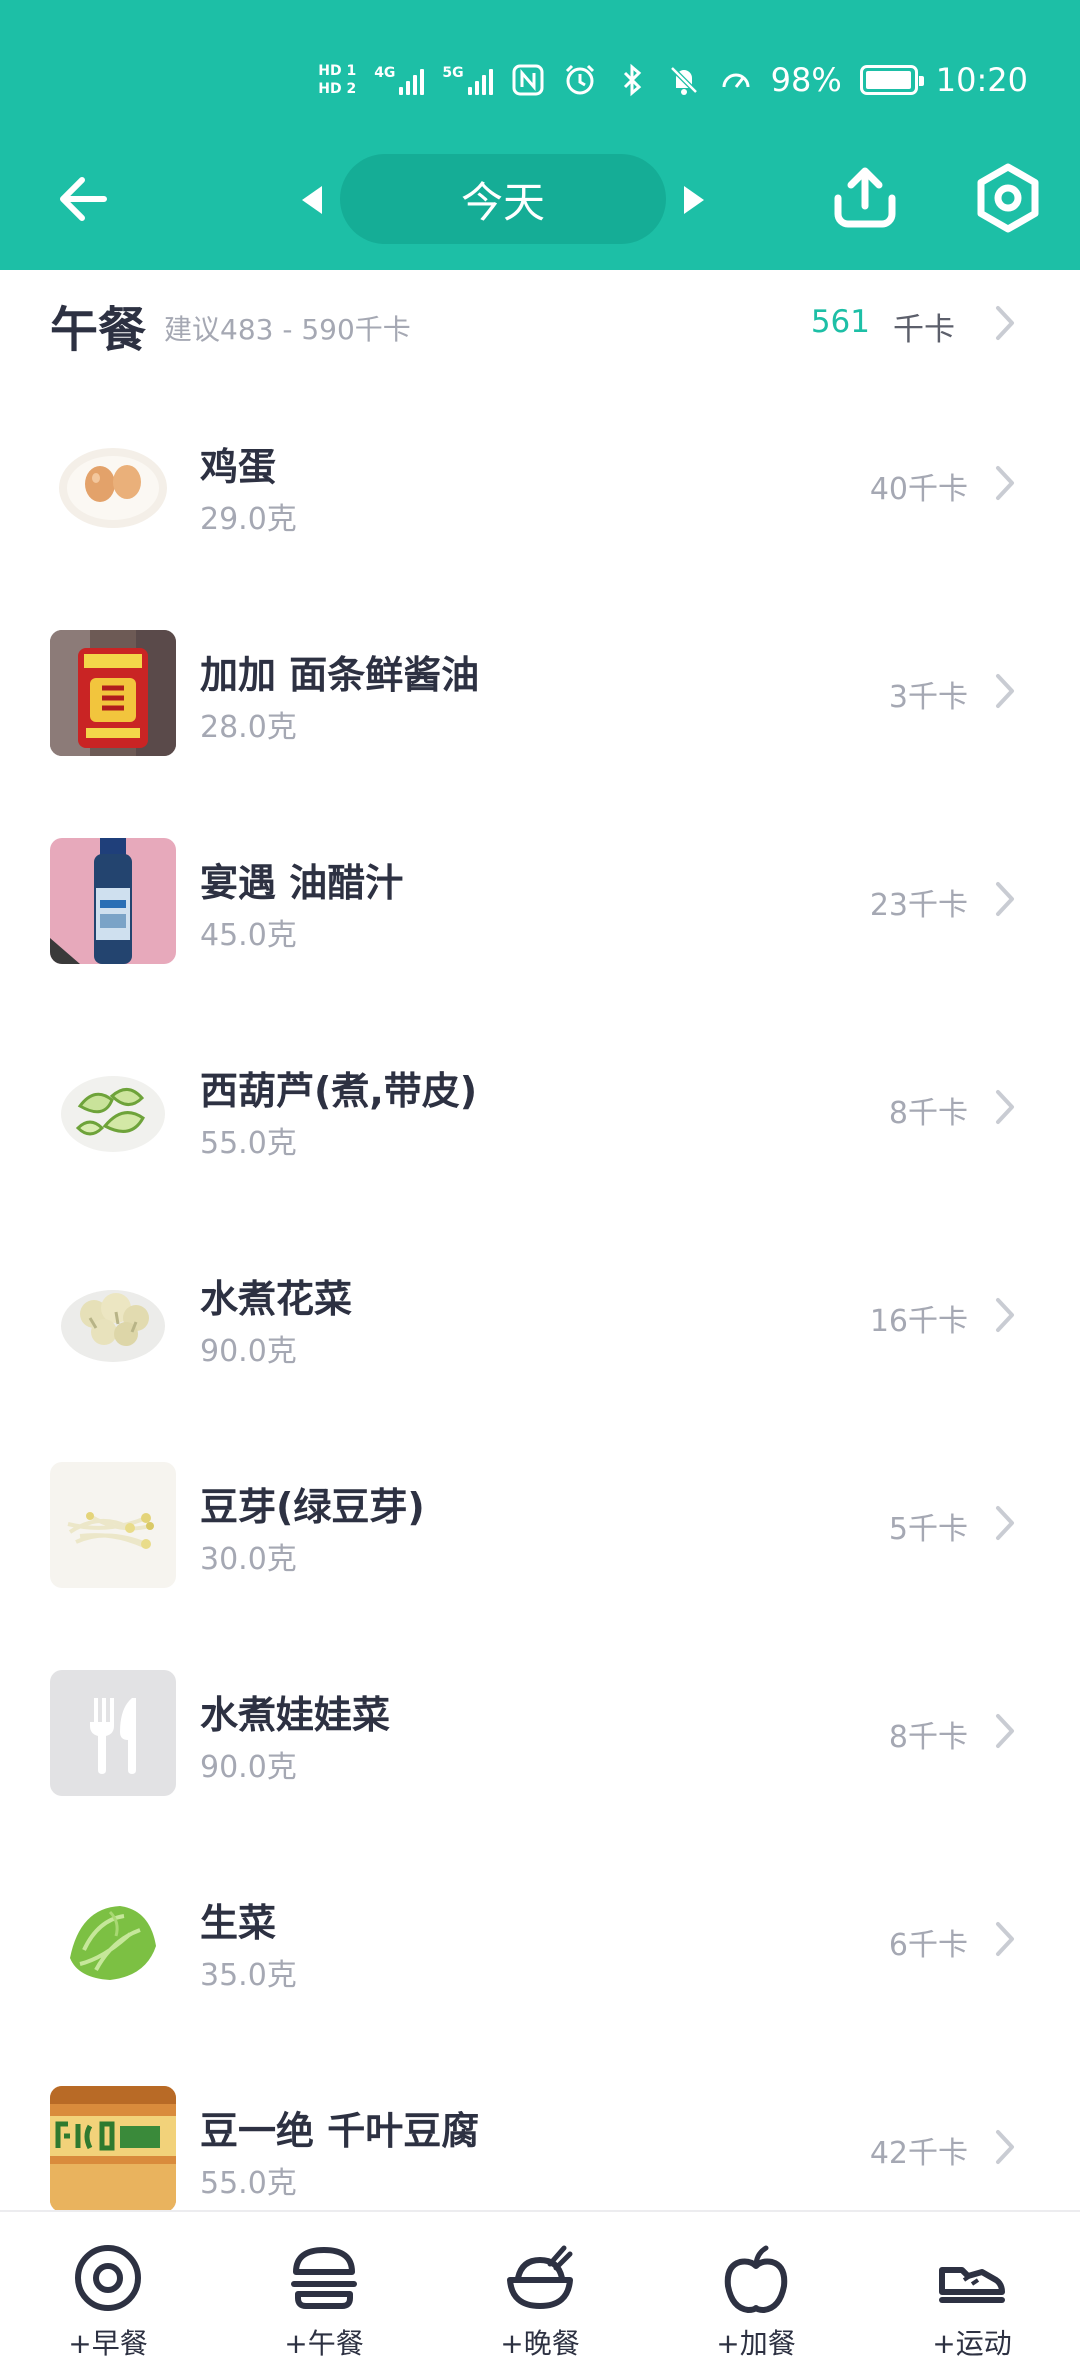 The image size is (1080, 2376). Describe the element at coordinates (113, 1733) in the screenshot. I see `fork-knife-placeholder-icon` at that location.